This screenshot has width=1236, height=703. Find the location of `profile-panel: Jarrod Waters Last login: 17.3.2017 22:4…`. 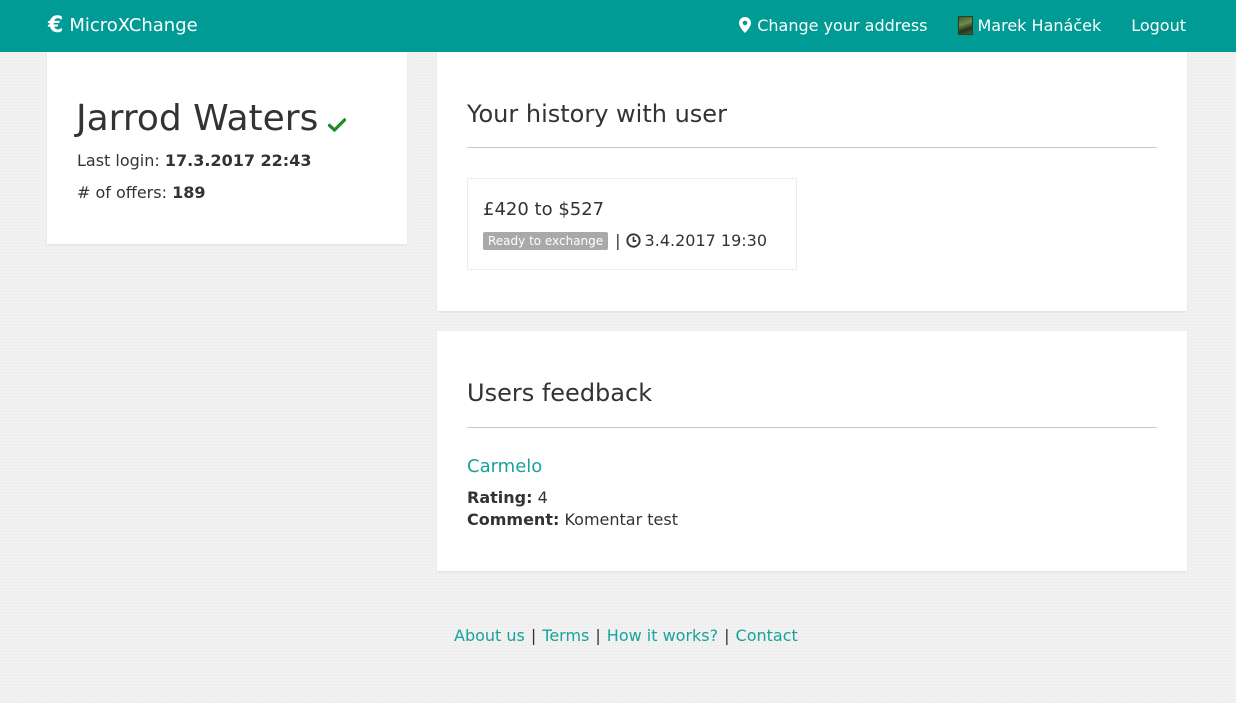

profile-panel: Jarrod Waters Last login: 17.3.2017 22:4… is located at coordinates (227, 148).